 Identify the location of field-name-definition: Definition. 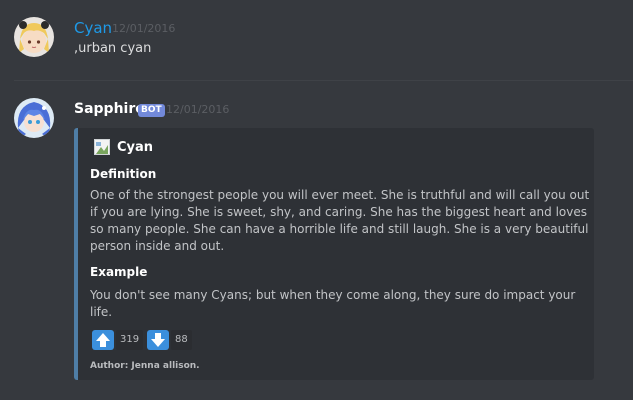
(123, 174).